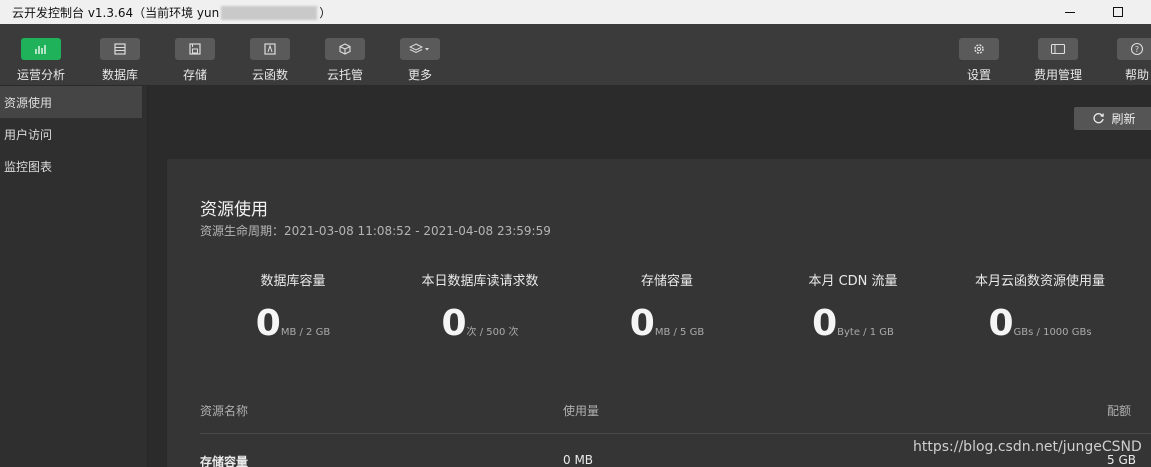 This screenshot has height=467, width=1151. I want to click on stat-unit: Byte / 1 GB, so click(865, 332).